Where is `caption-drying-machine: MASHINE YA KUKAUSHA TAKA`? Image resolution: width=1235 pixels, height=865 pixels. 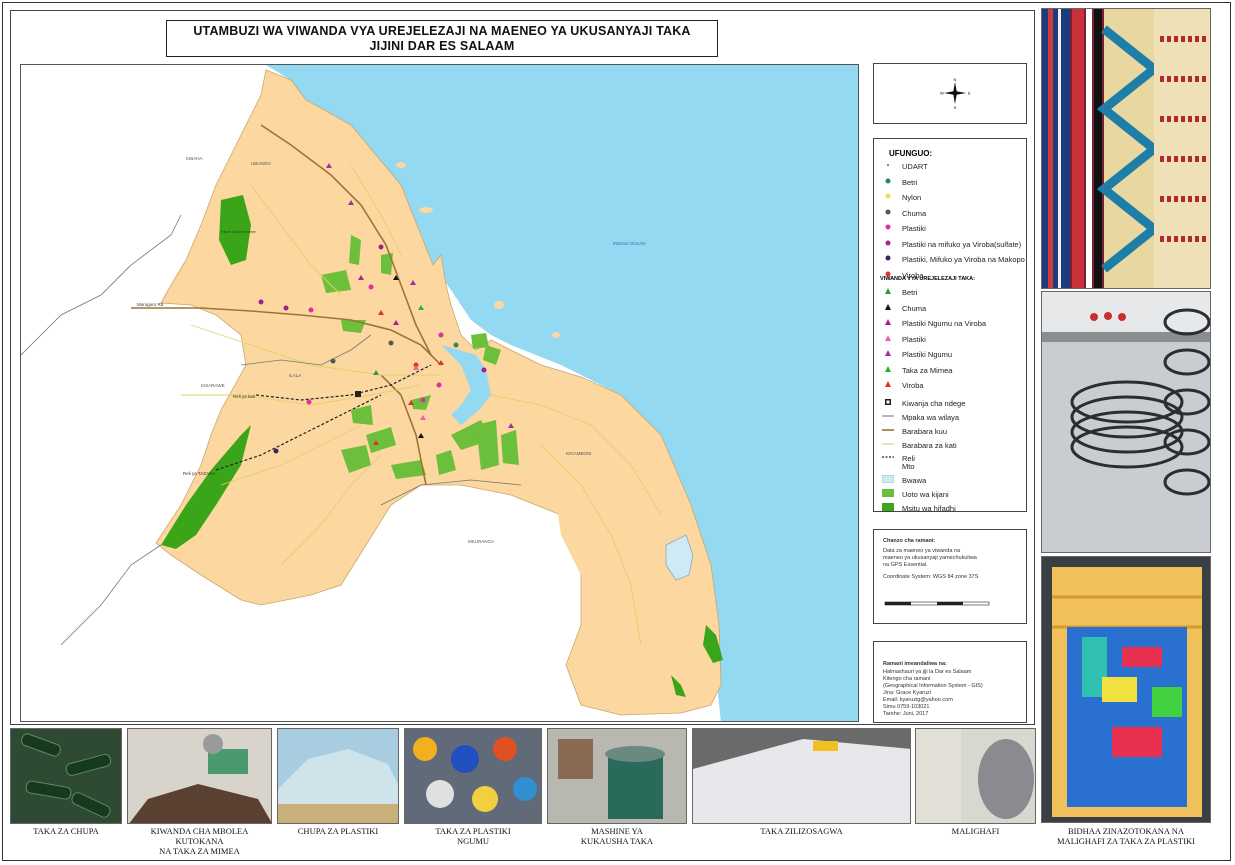
caption-drying-machine: MASHINE YA KUKAUSHA TAKA is located at coordinates (617, 836).